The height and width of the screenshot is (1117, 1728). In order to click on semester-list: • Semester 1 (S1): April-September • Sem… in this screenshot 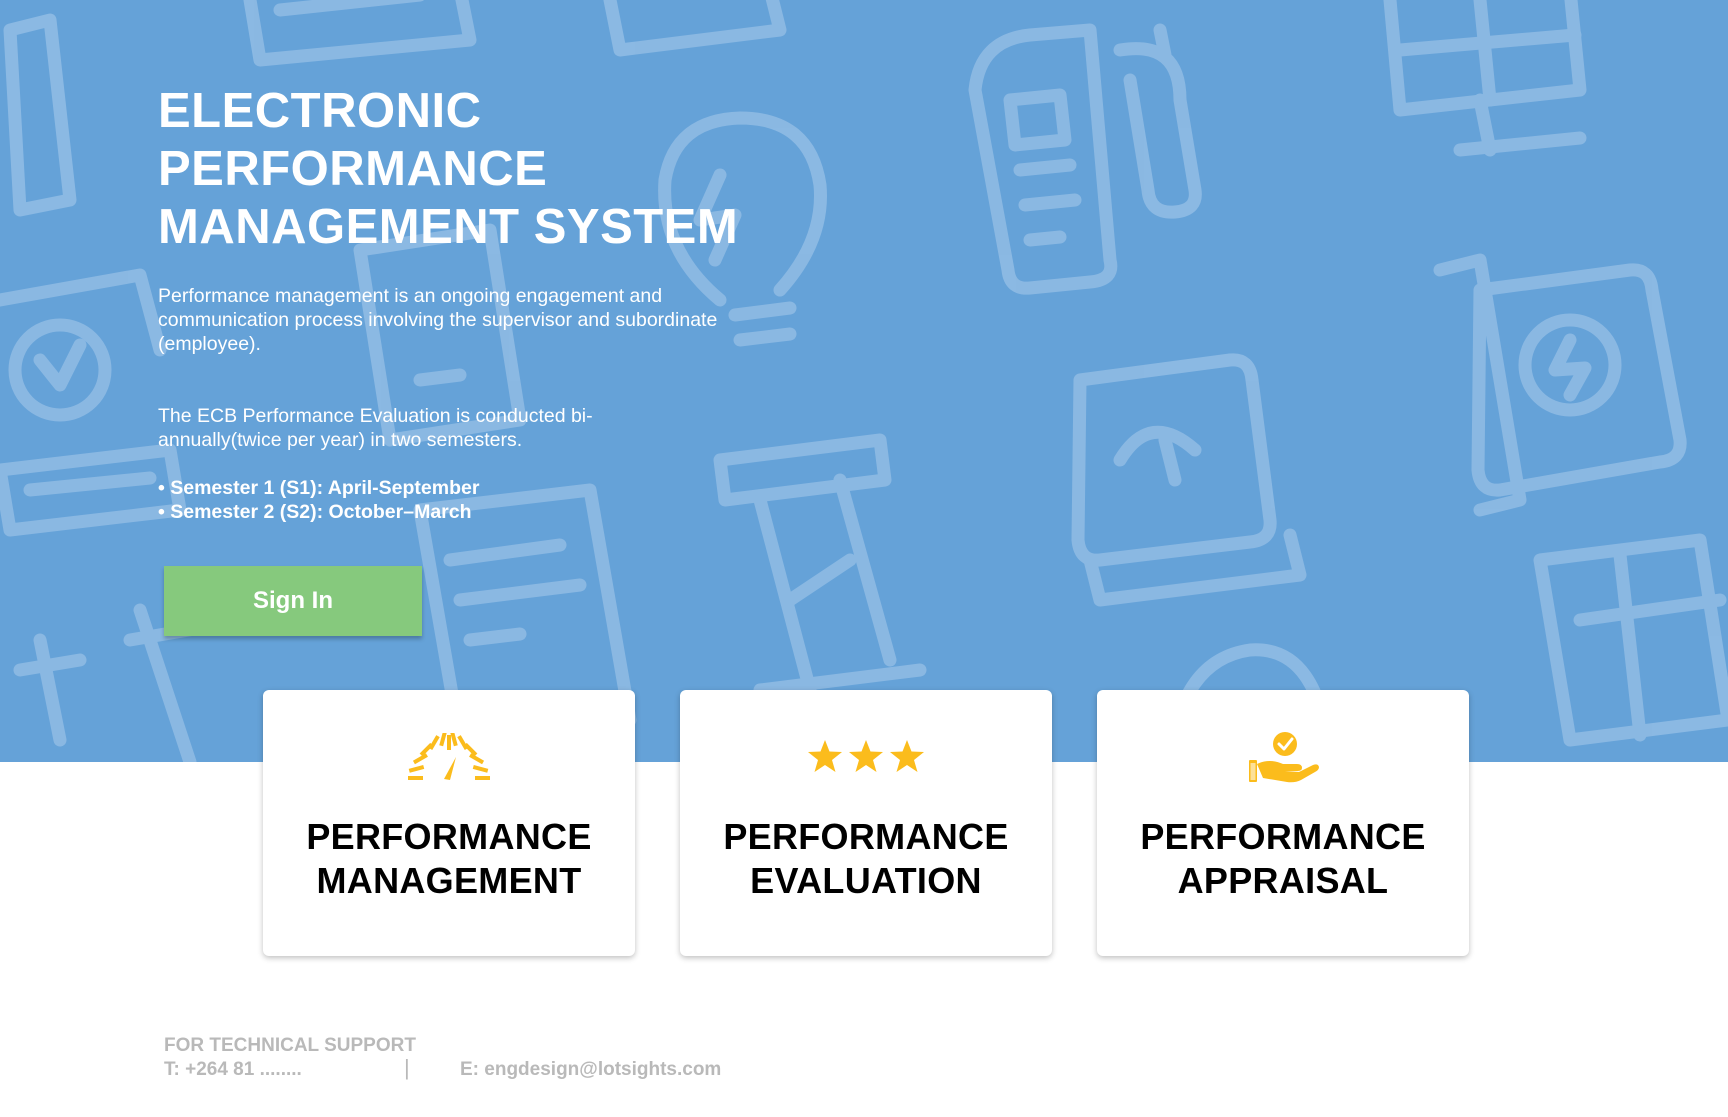, I will do `click(468, 500)`.